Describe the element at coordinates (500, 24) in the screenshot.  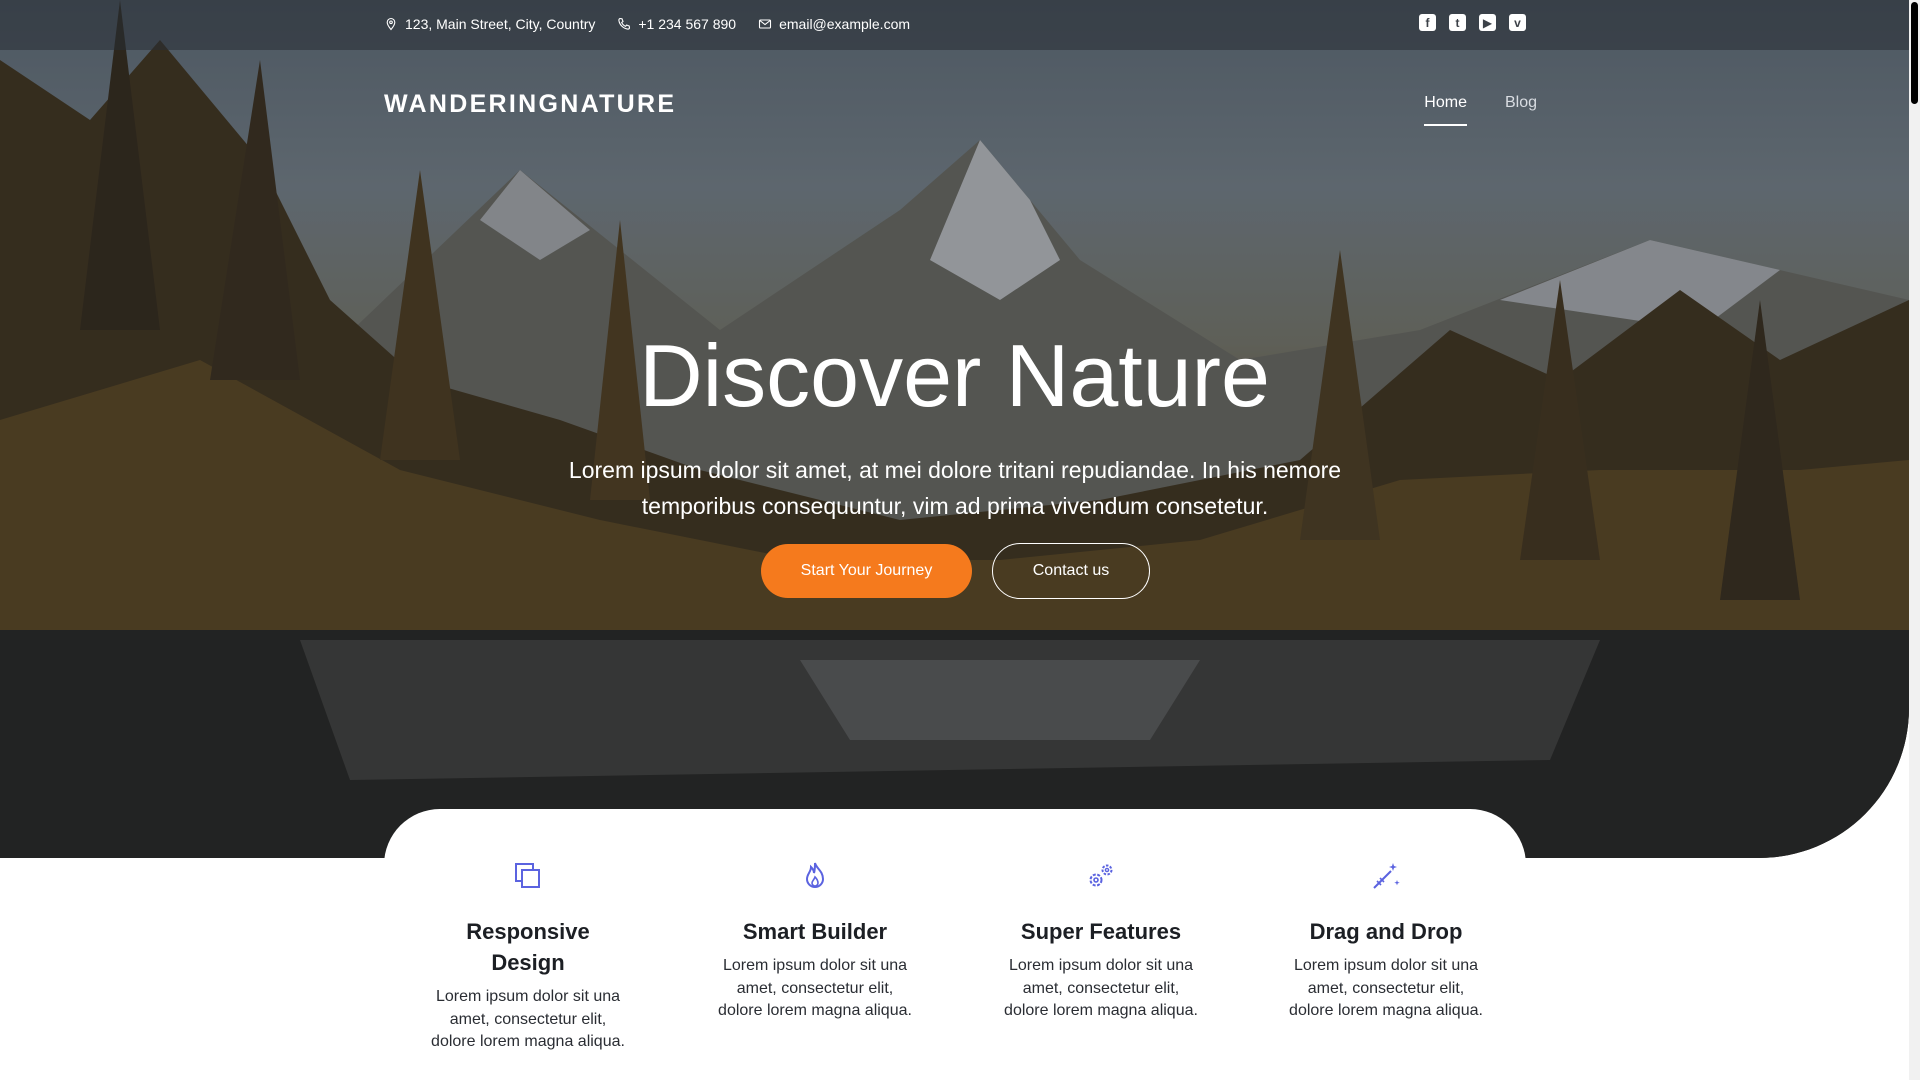
I see `address-text: 123, Main Street, City, Country` at that location.